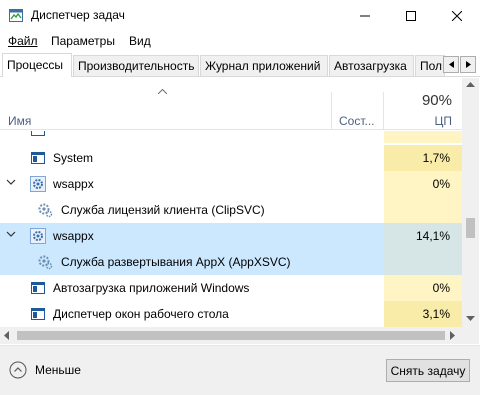 This screenshot has height=395, width=480. Describe the element at coordinates (16, 15) in the screenshot. I see `task-manager-icon` at that location.